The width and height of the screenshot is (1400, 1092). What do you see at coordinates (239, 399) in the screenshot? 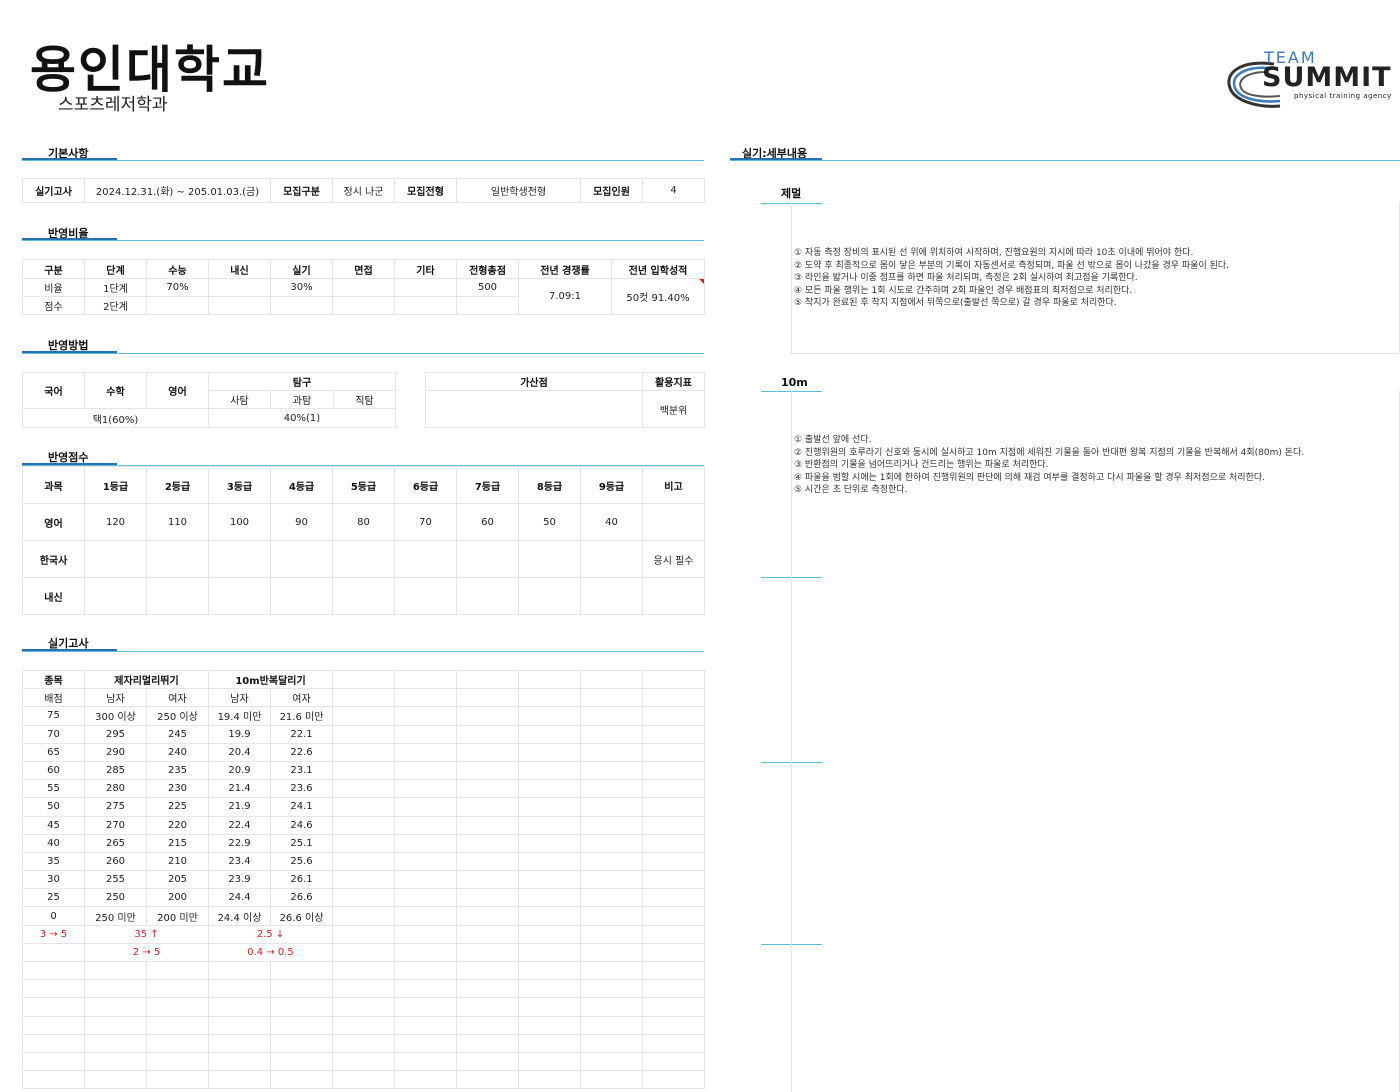
I see `method-tamgu-social: 사탐` at bounding box center [239, 399].